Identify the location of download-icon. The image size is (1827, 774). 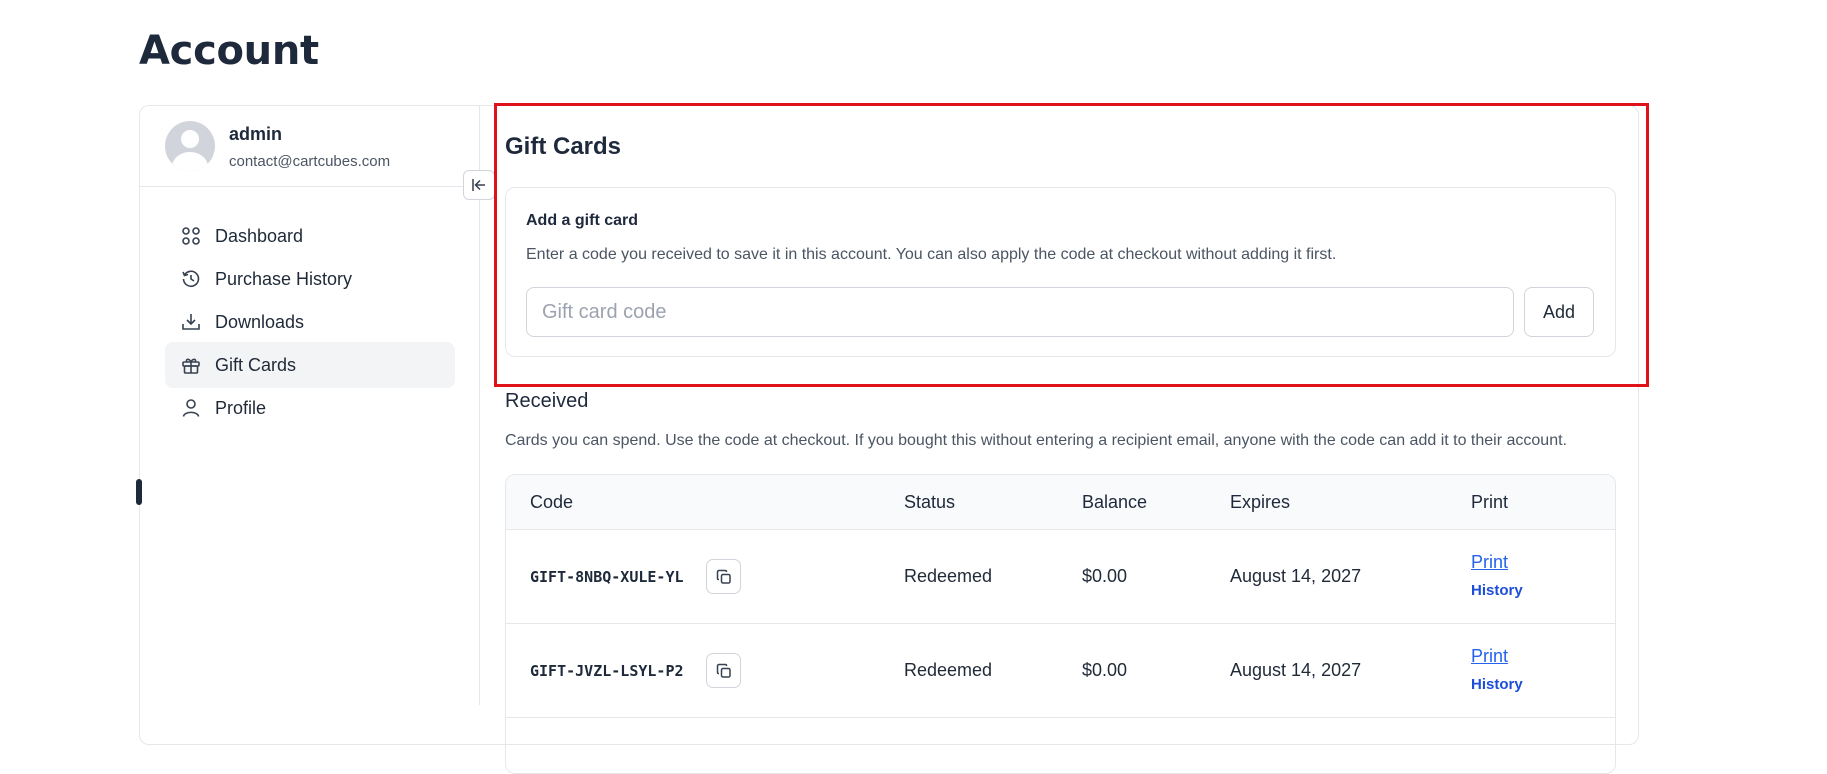
(191, 322).